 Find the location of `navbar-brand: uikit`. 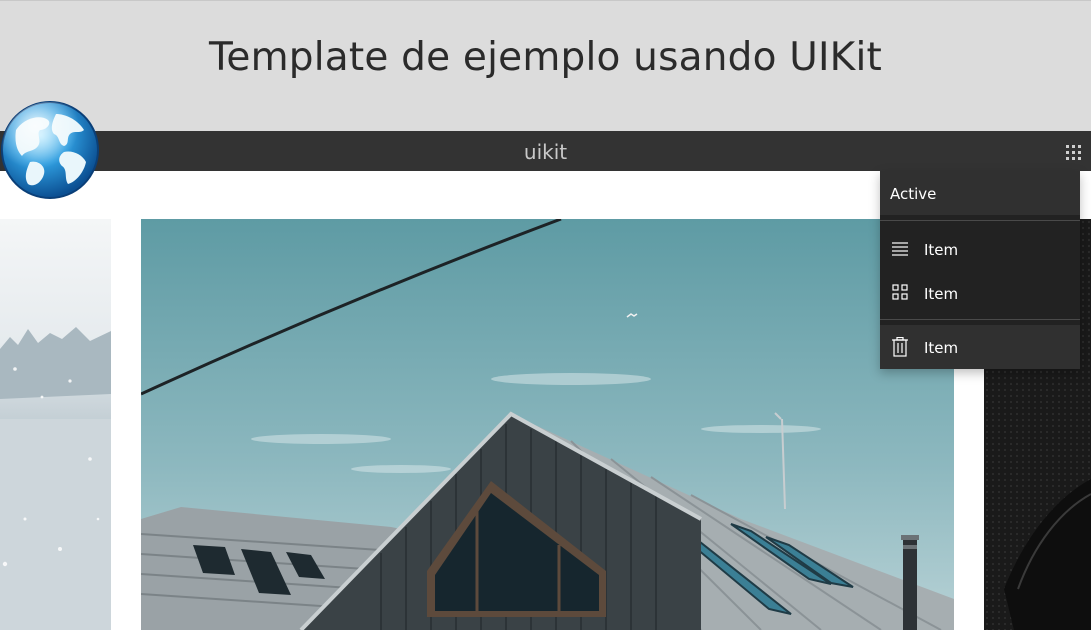

navbar-brand: uikit is located at coordinates (545, 152).